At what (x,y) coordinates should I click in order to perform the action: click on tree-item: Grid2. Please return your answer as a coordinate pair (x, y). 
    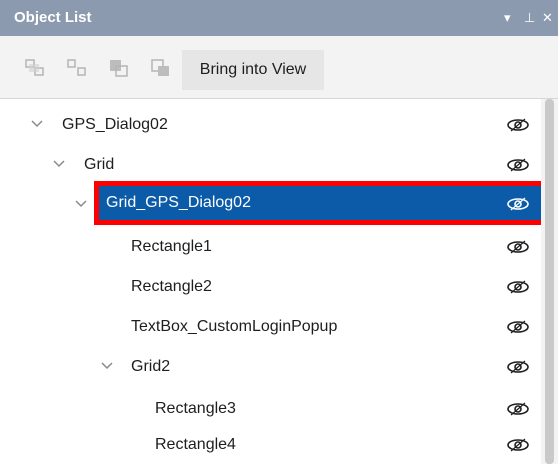
    Looking at the image, I should click on (270, 367).